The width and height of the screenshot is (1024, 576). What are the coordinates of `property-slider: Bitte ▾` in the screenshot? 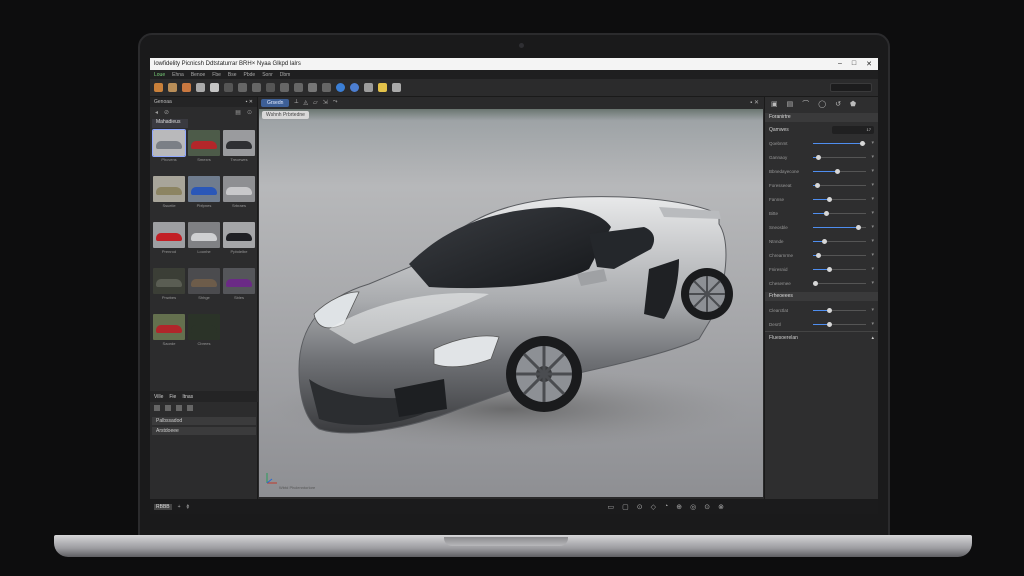 It's located at (821, 213).